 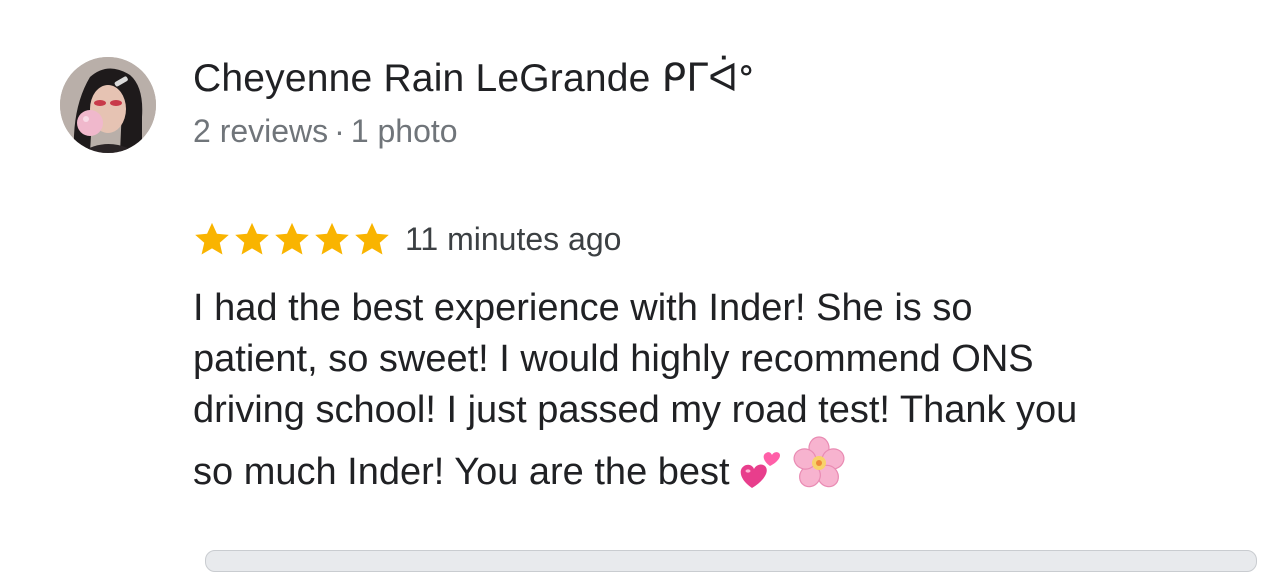 I want to click on reviews-count: 2 reviews, so click(x=261, y=131).